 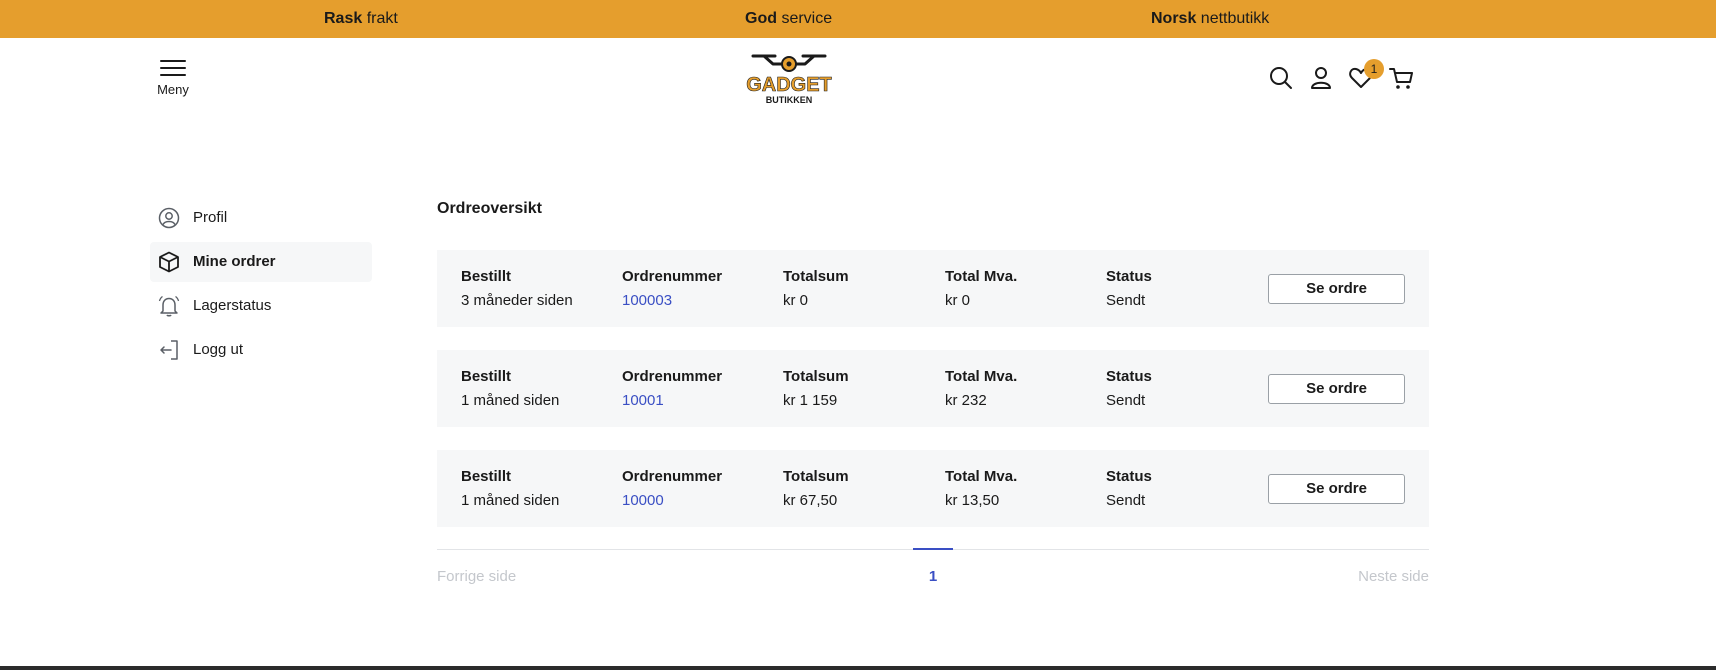 What do you see at coordinates (789, 100) in the screenshot?
I see `svg-text: BUTIKKEN` at bounding box center [789, 100].